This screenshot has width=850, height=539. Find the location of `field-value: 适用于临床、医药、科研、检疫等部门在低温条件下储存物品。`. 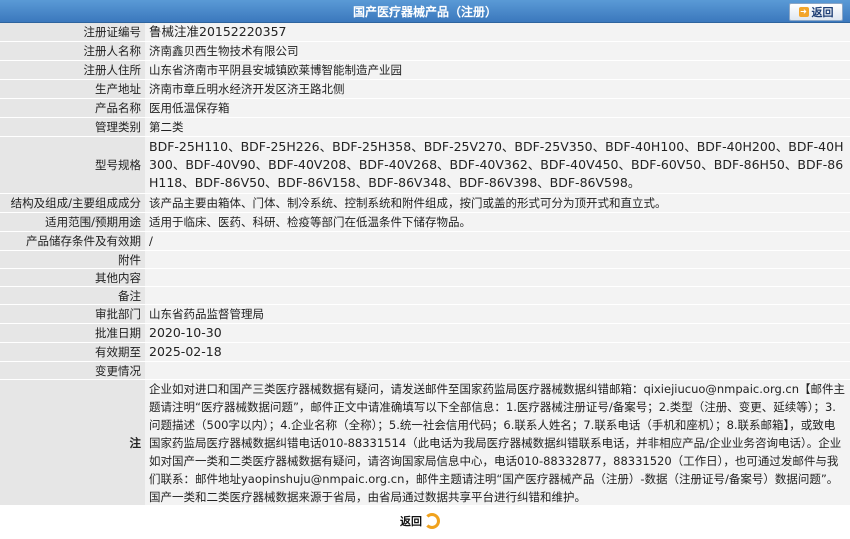

field-value: 适用于临床、医药、科研、检疫等部门在低温条件下储存物品。 is located at coordinates (497, 222).